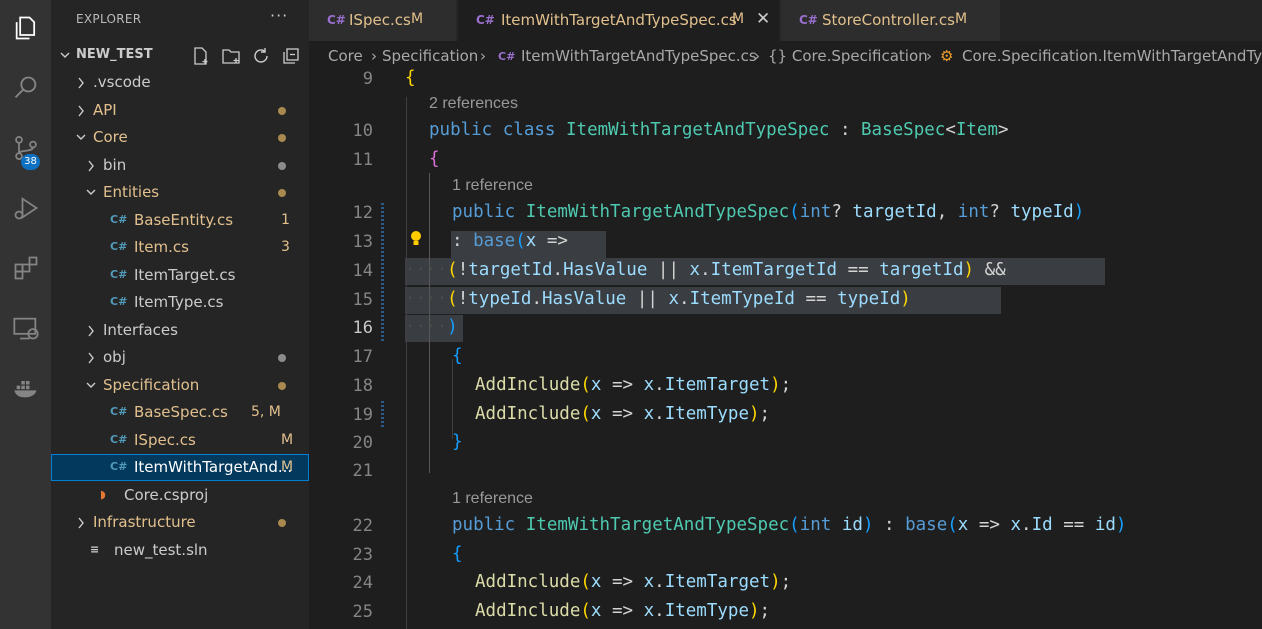  What do you see at coordinates (180, 330) in the screenshot?
I see `tree-item: Interfaces` at bounding box center [180, 330].